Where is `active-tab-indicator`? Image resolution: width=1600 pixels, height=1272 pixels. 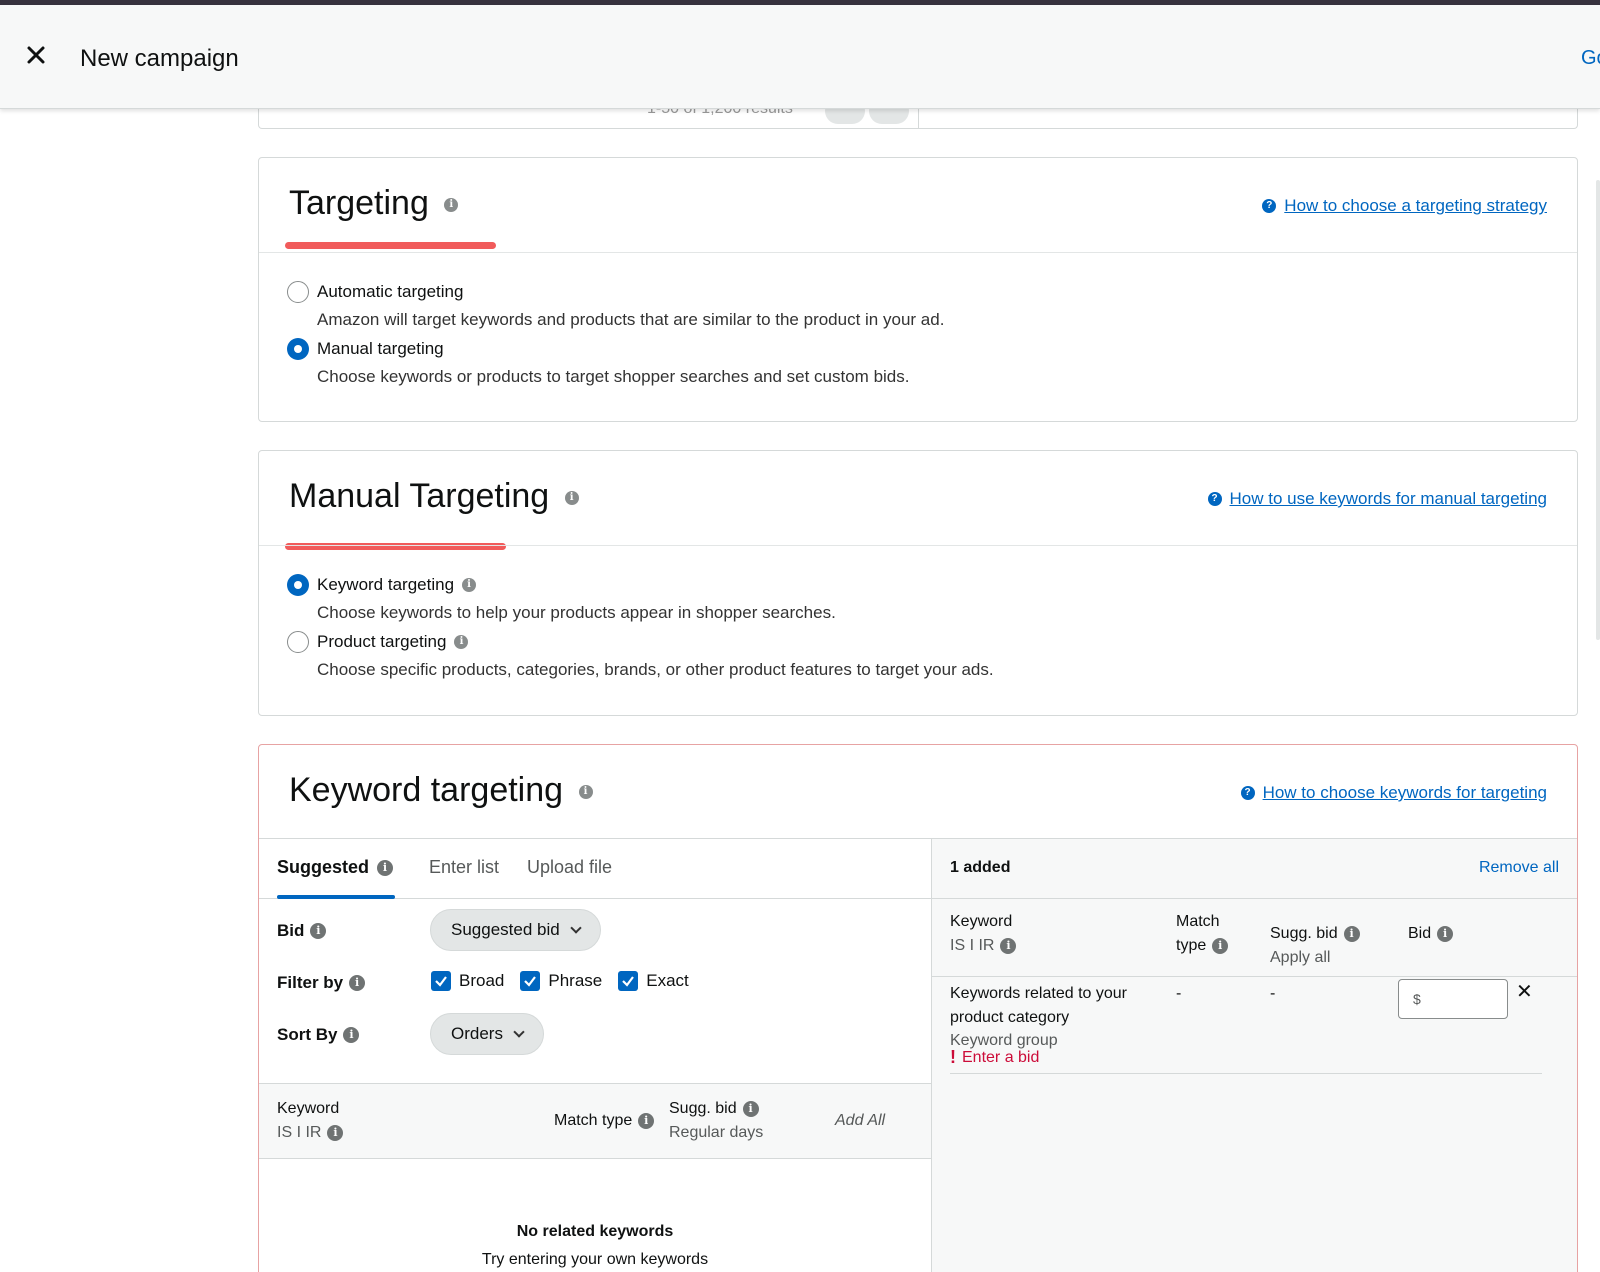
active-tab-indicator is located at coordinates (336, 897).